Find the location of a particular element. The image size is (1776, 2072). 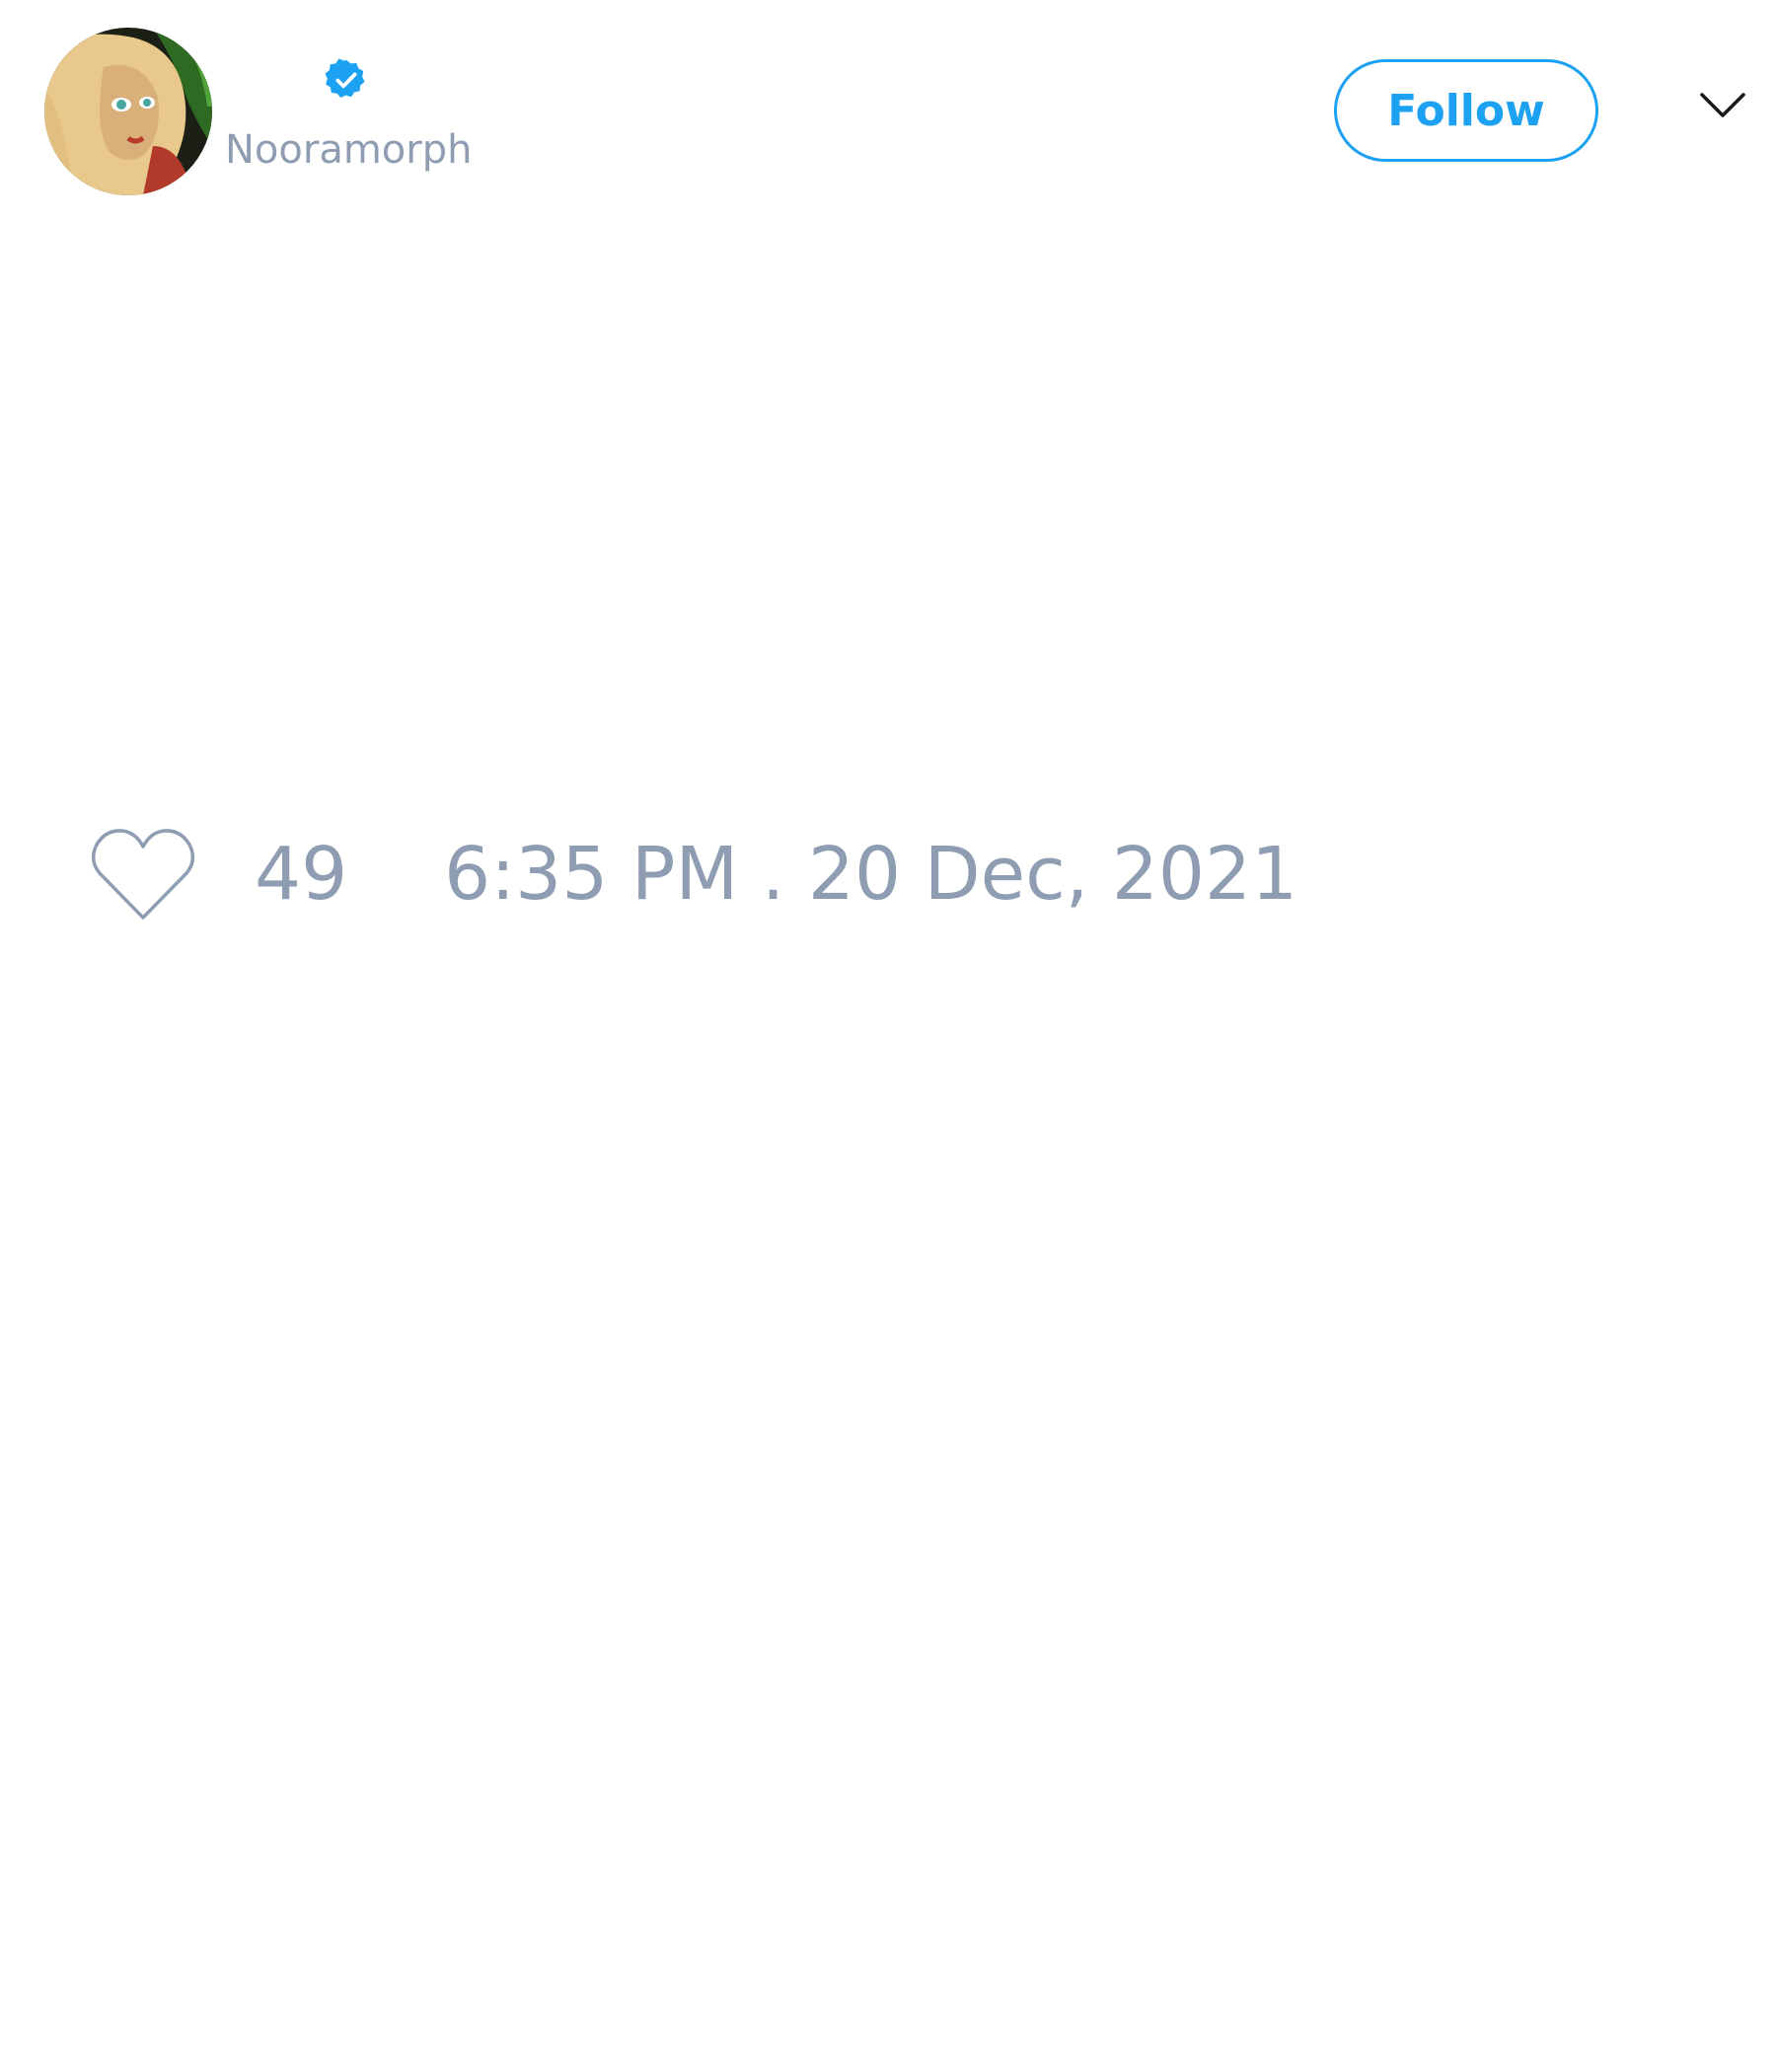

username: Nooramorph is located at coordinates (349, 150).